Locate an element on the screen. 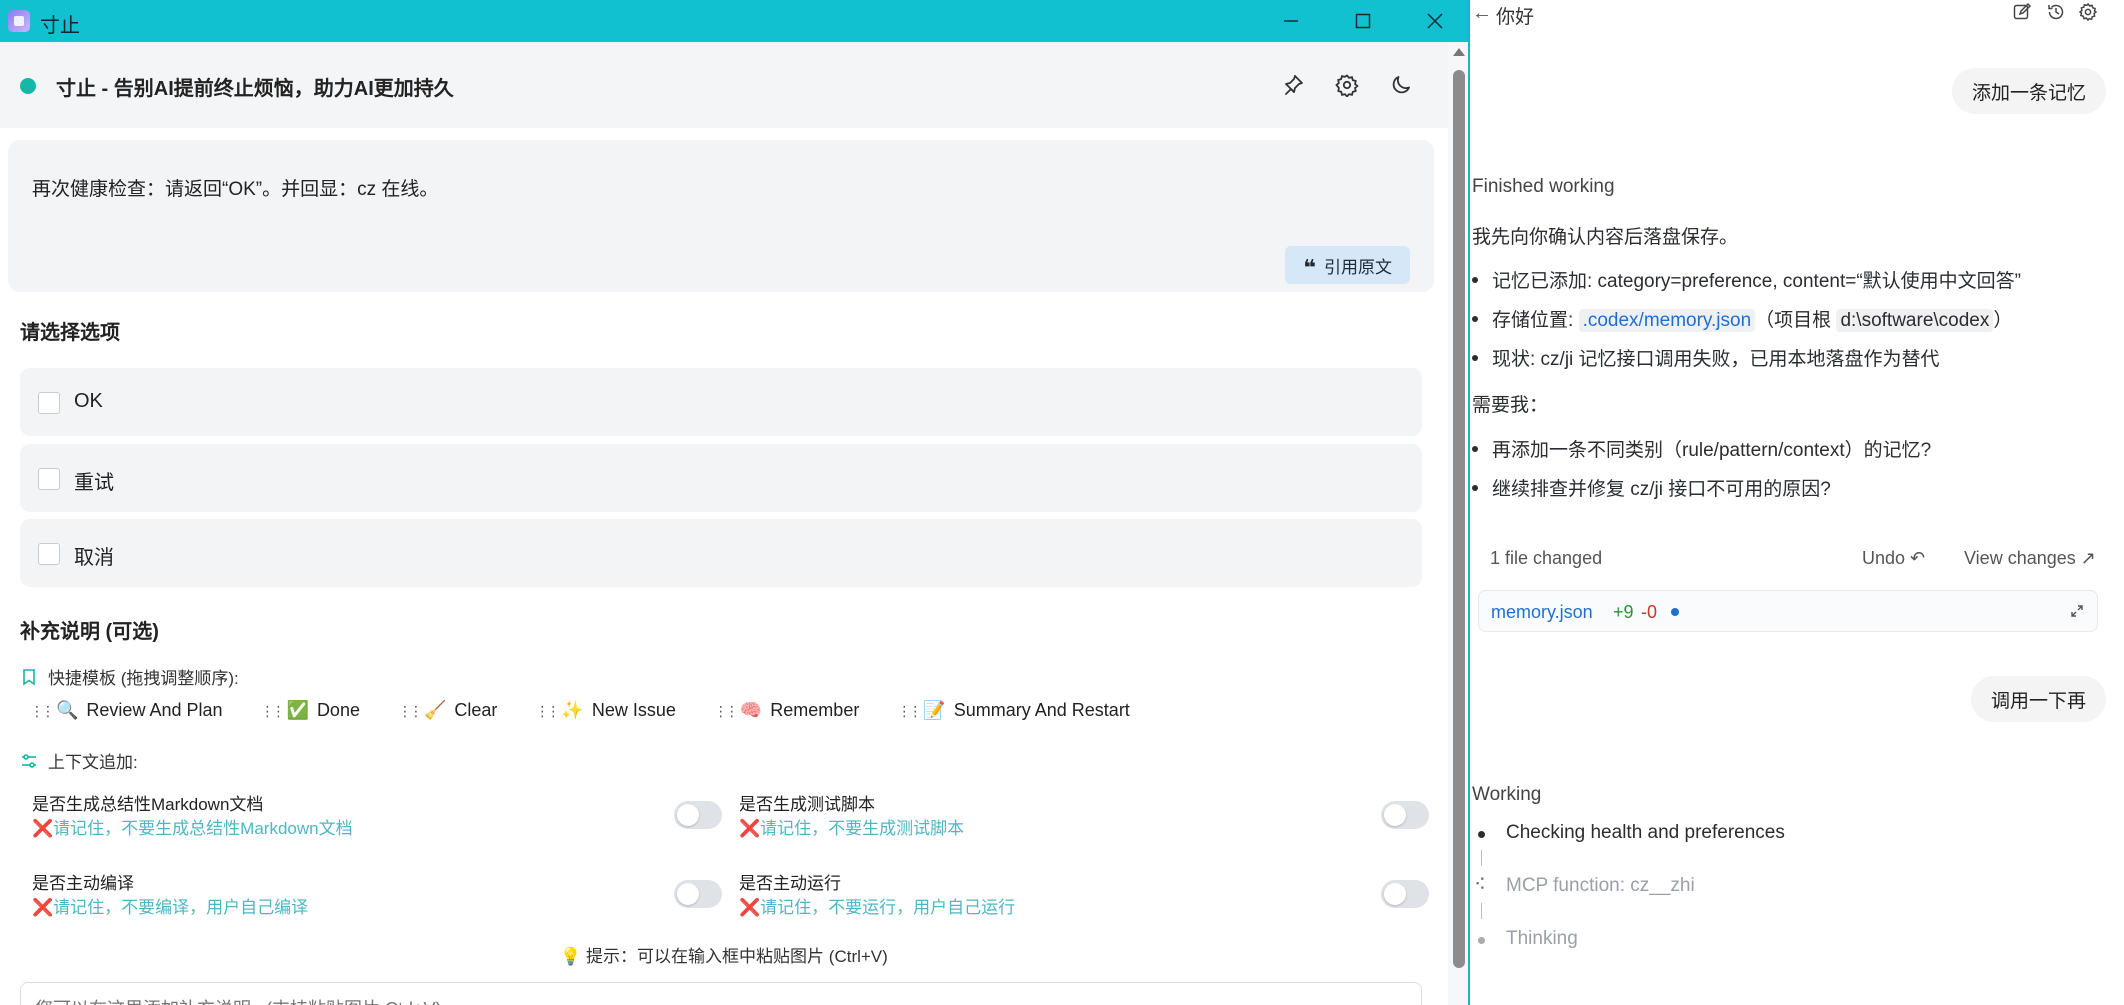 This screenshot has width=2124, height=1005. close-button is located at coordinates (1434, 21).